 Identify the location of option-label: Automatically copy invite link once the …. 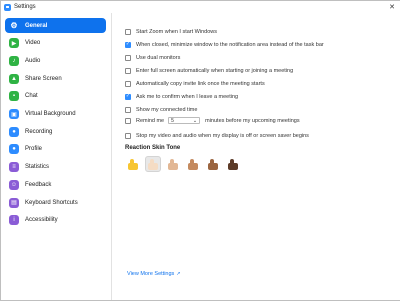
(200, 83).